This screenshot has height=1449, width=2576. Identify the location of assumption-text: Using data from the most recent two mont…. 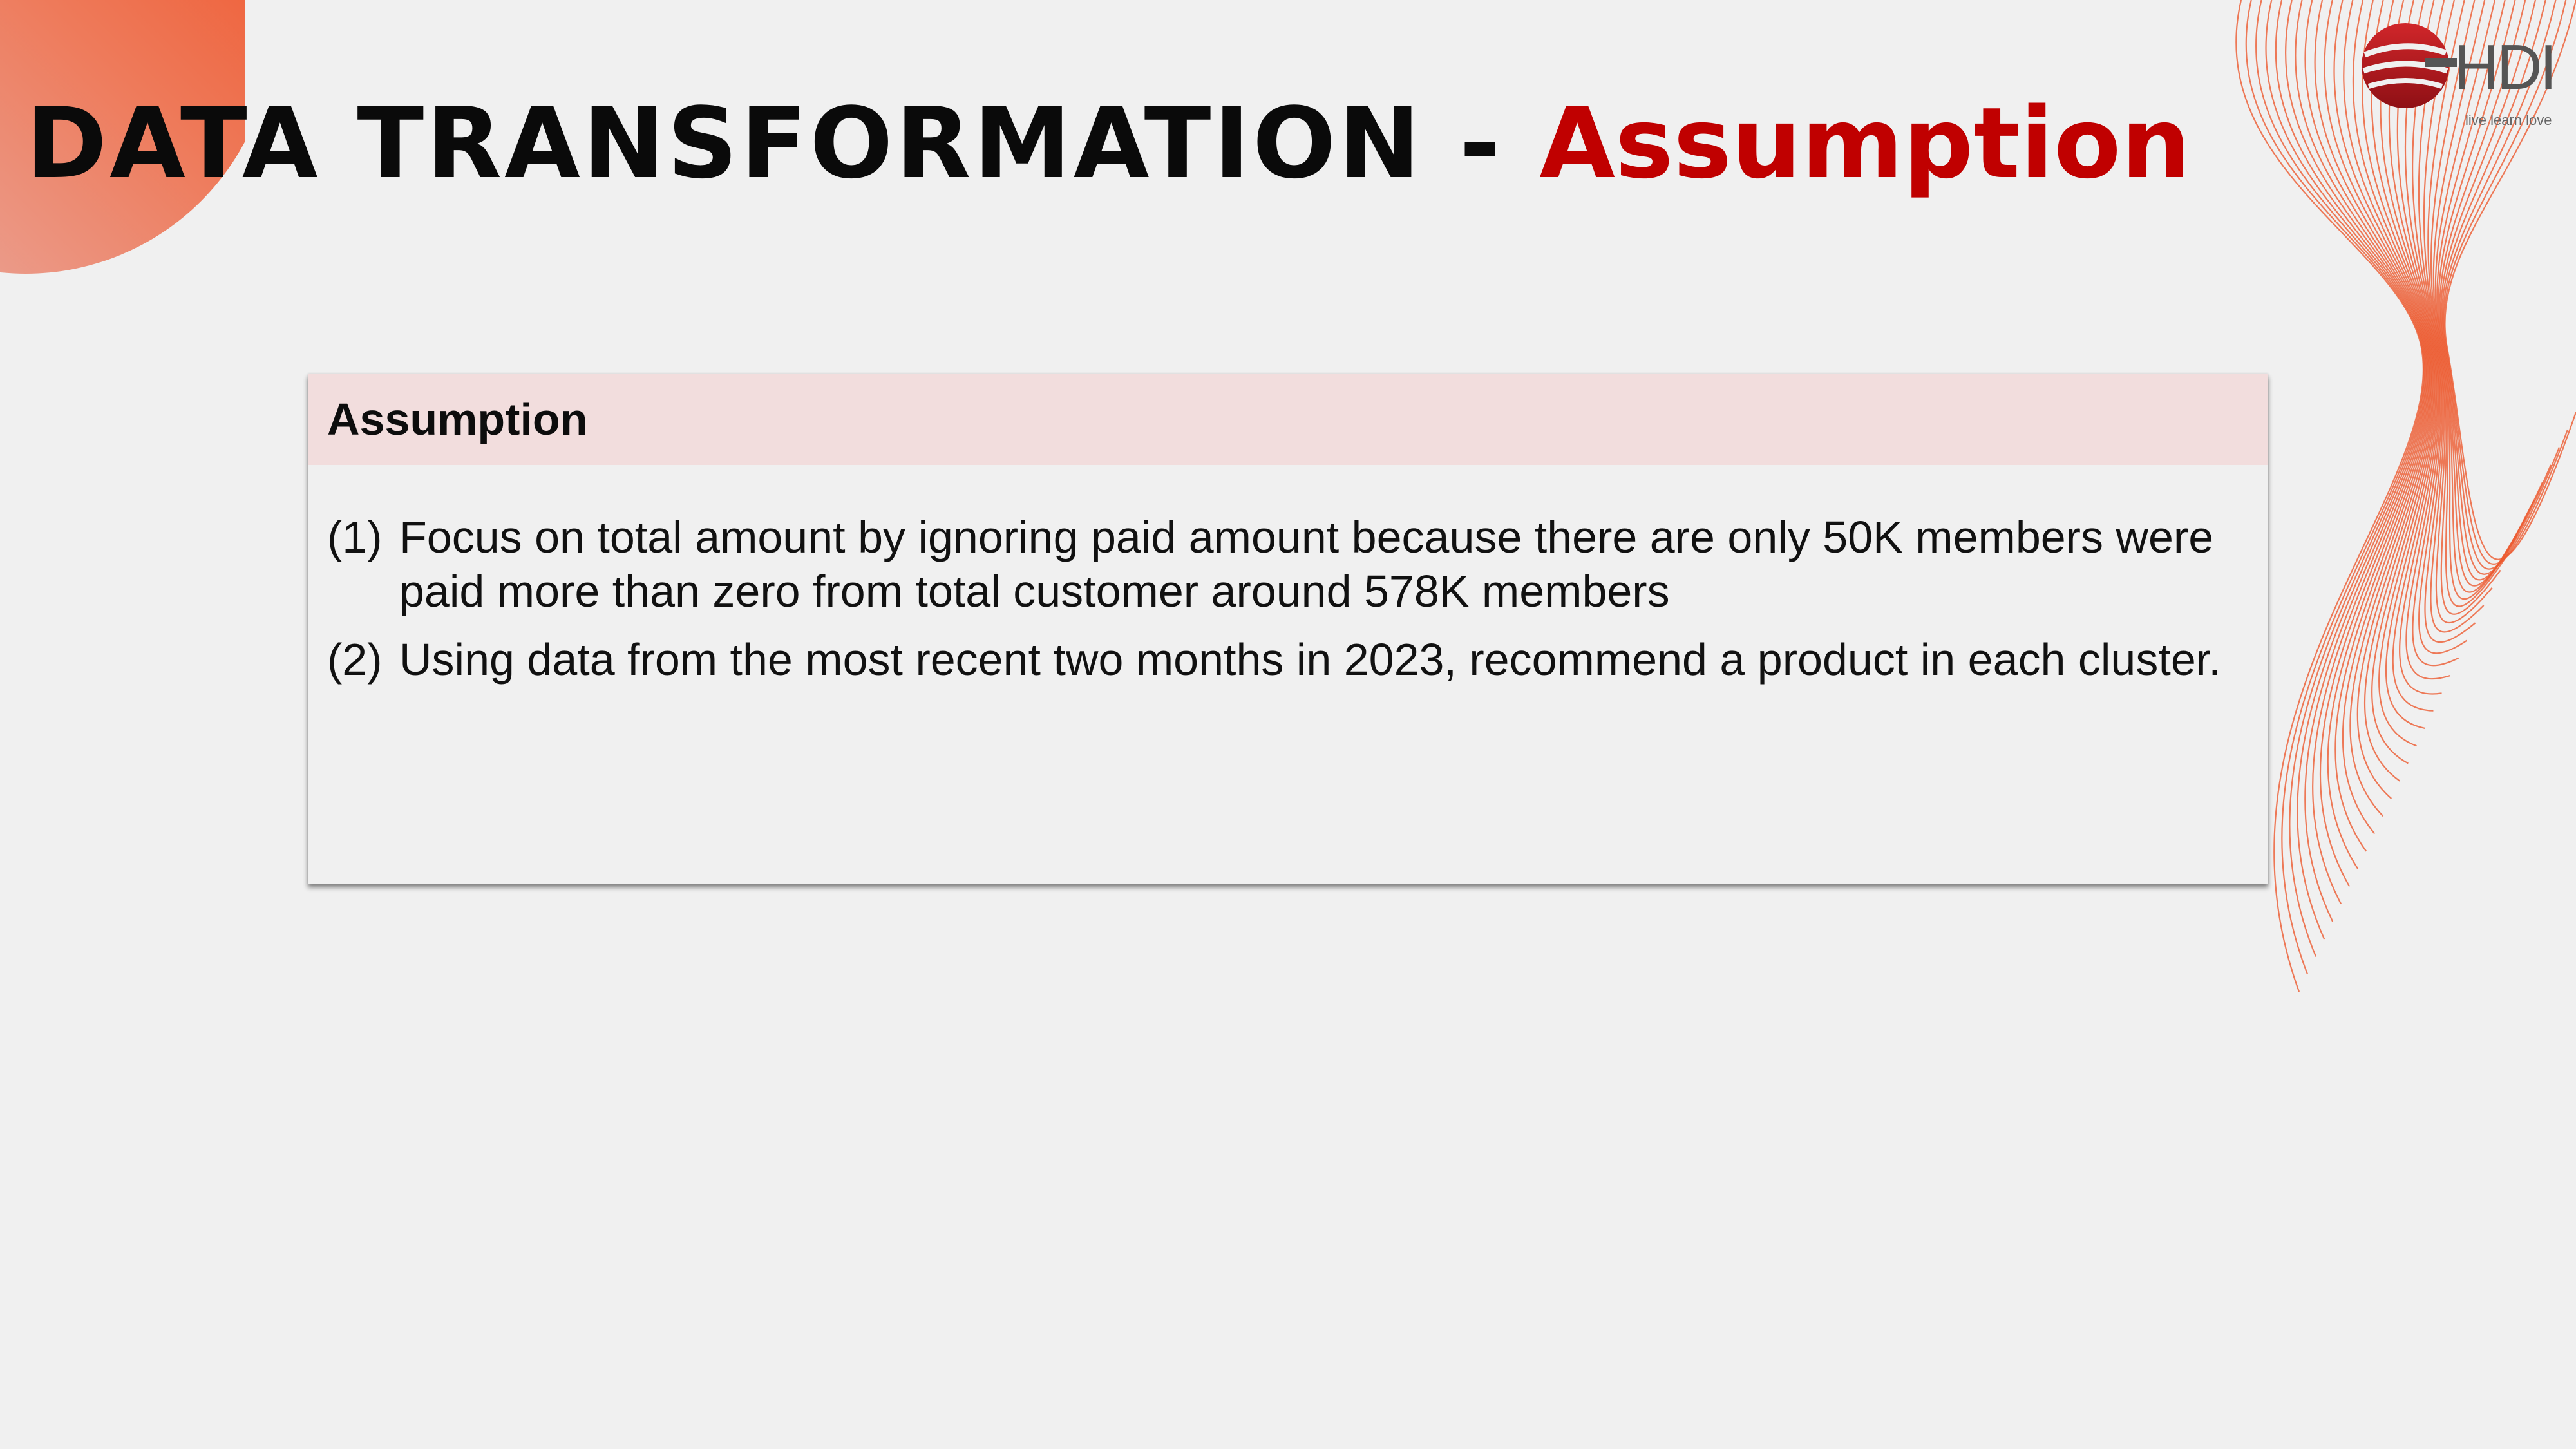
(1310, 659).